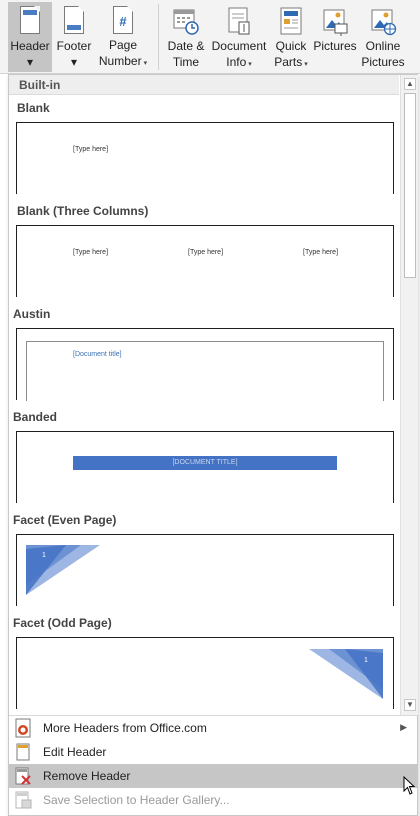 This screenshot has height=816, width=420. What do you see at coordinates (250, 64) in the screenshot?
I see `document-info-caret: ▾` at bounding box center [250, 64].